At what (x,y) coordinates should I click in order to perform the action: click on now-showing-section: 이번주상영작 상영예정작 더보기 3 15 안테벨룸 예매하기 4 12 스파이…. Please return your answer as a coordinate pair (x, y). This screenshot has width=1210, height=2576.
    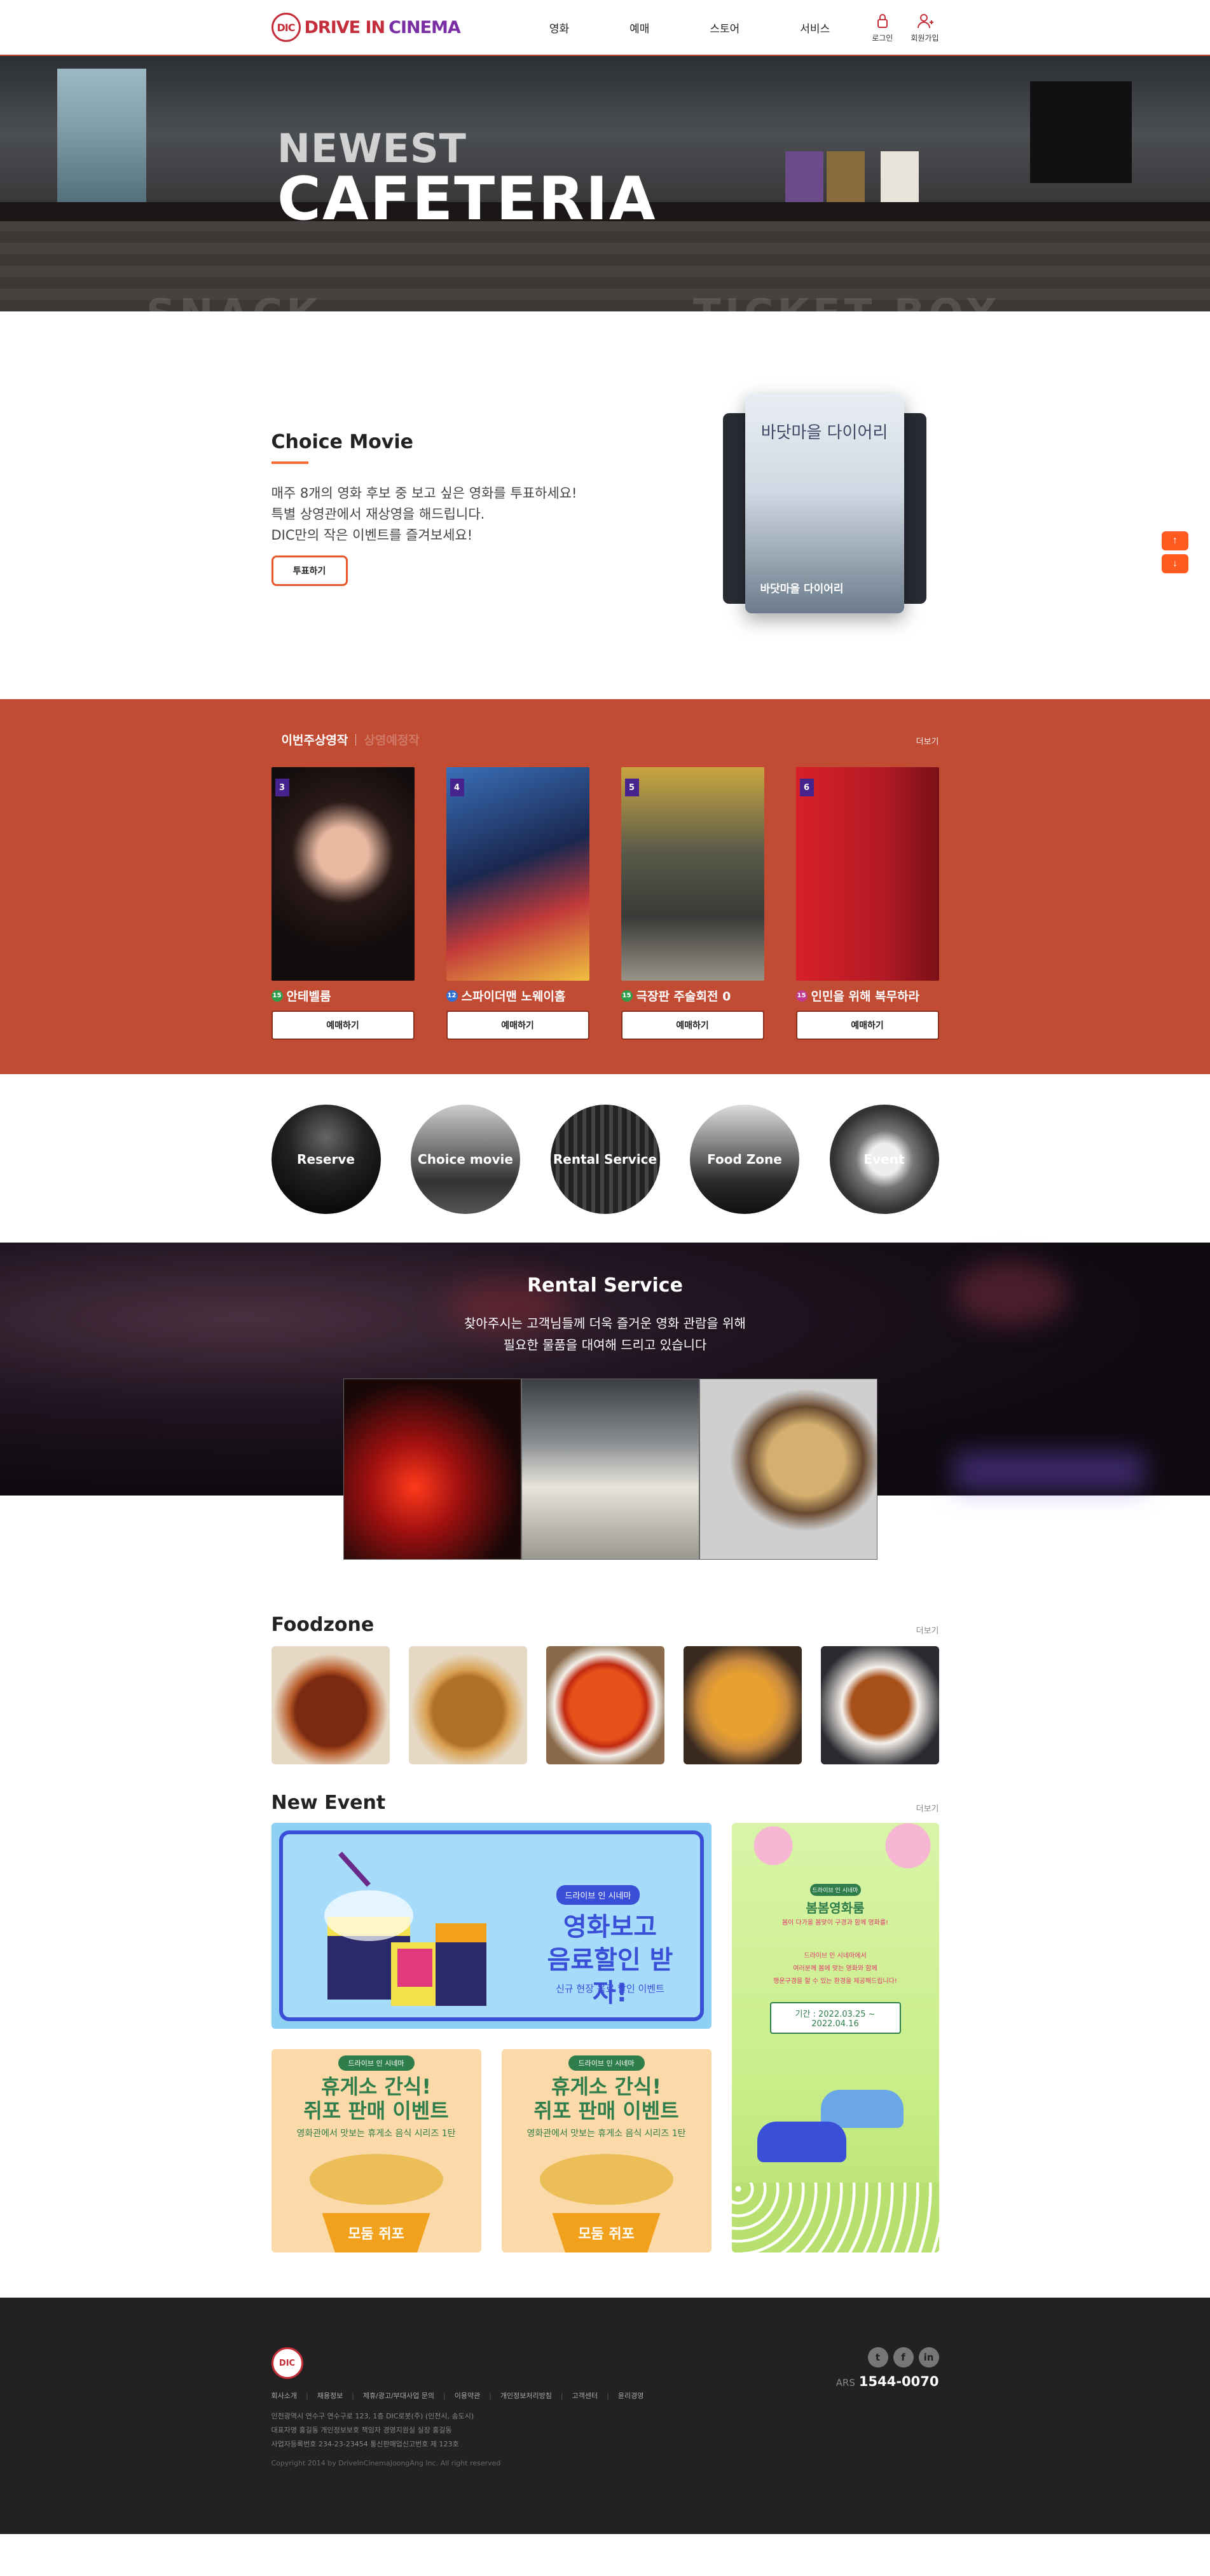
    Looking at the image, I should click on (605, 886).